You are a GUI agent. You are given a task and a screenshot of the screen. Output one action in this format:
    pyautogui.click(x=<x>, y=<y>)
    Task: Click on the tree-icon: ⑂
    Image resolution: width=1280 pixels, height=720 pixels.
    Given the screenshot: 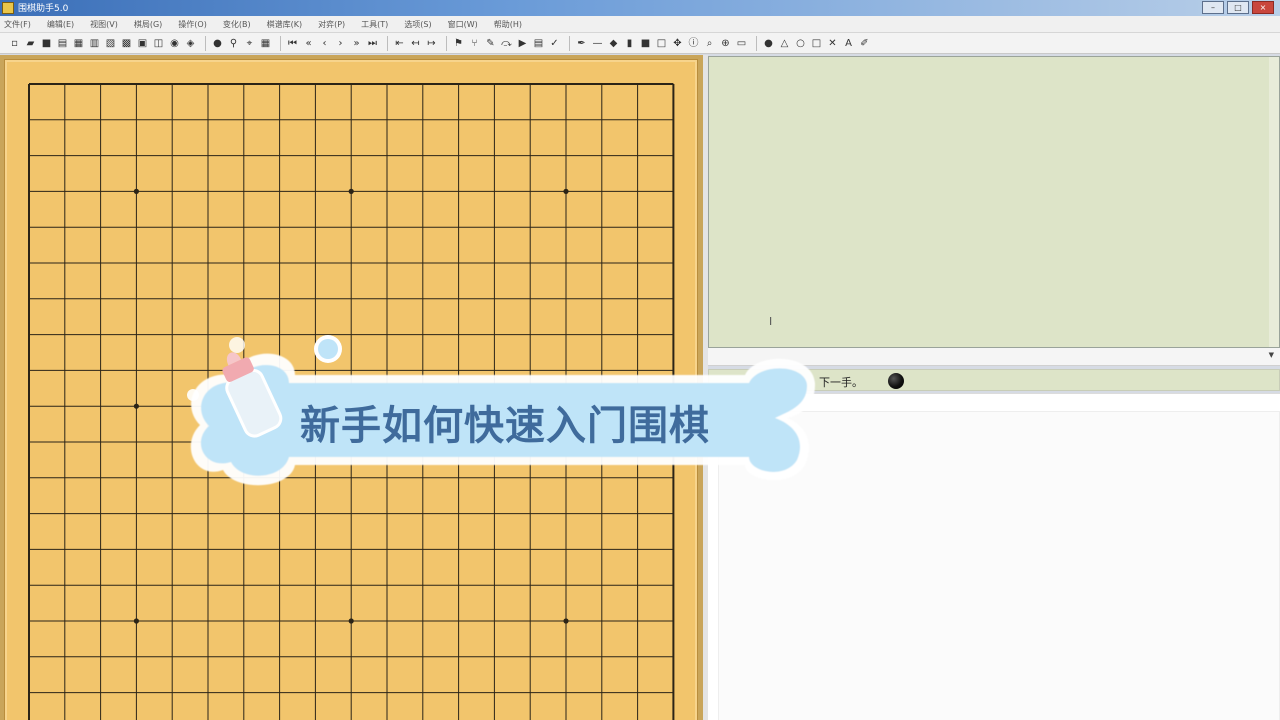 What is the action you would take?
    pyautogui.click(x=474, y=43)
    